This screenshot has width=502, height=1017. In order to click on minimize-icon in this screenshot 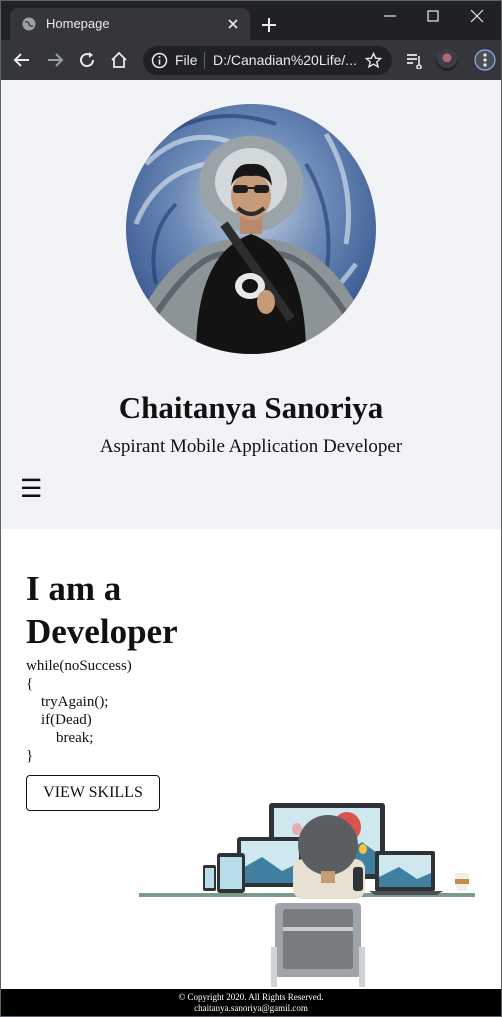, I will do `click(390, 16)`.